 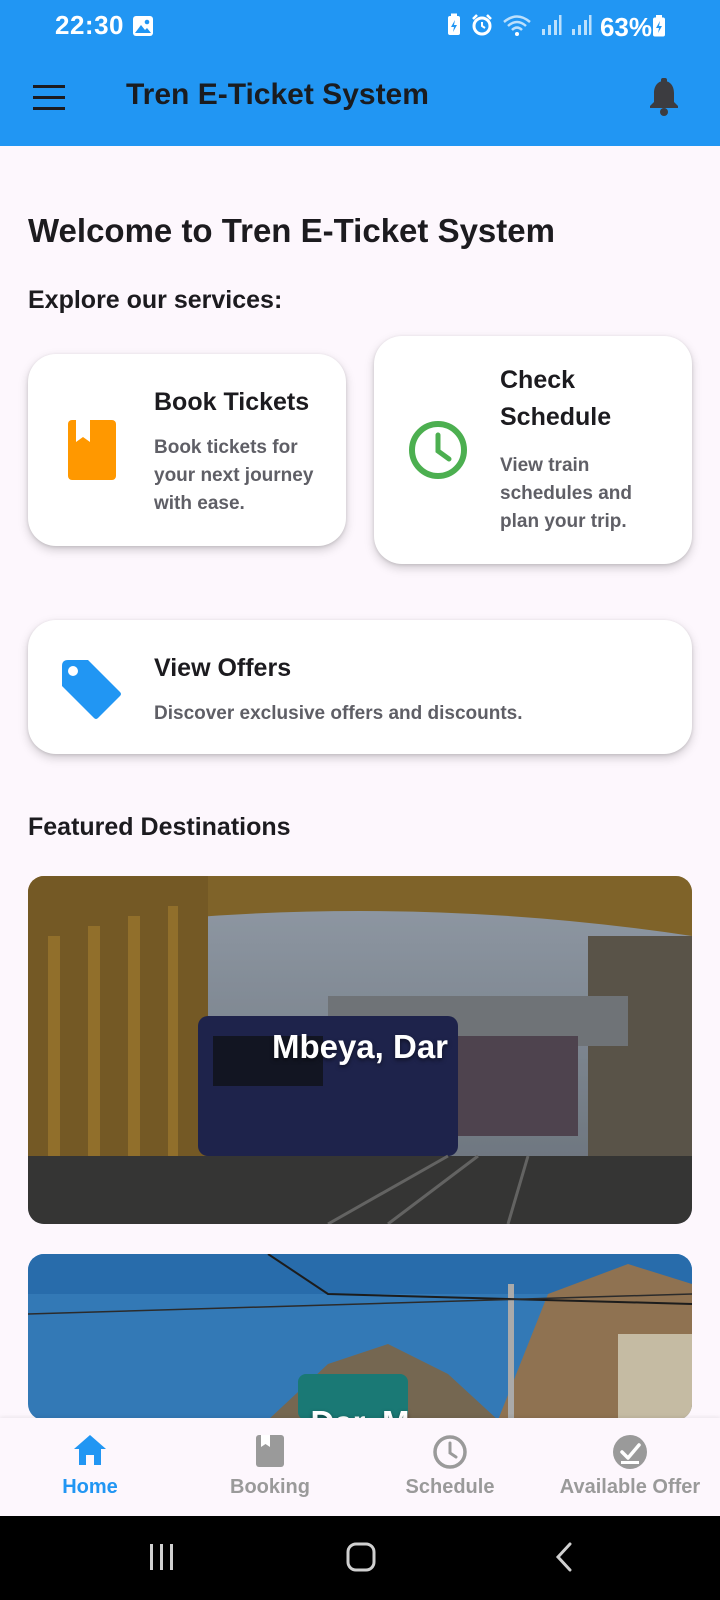 What do you see at coordinates (454, 27) in the screenshot?
I see `battery-saver-icon` at bounding box center [454, 27].